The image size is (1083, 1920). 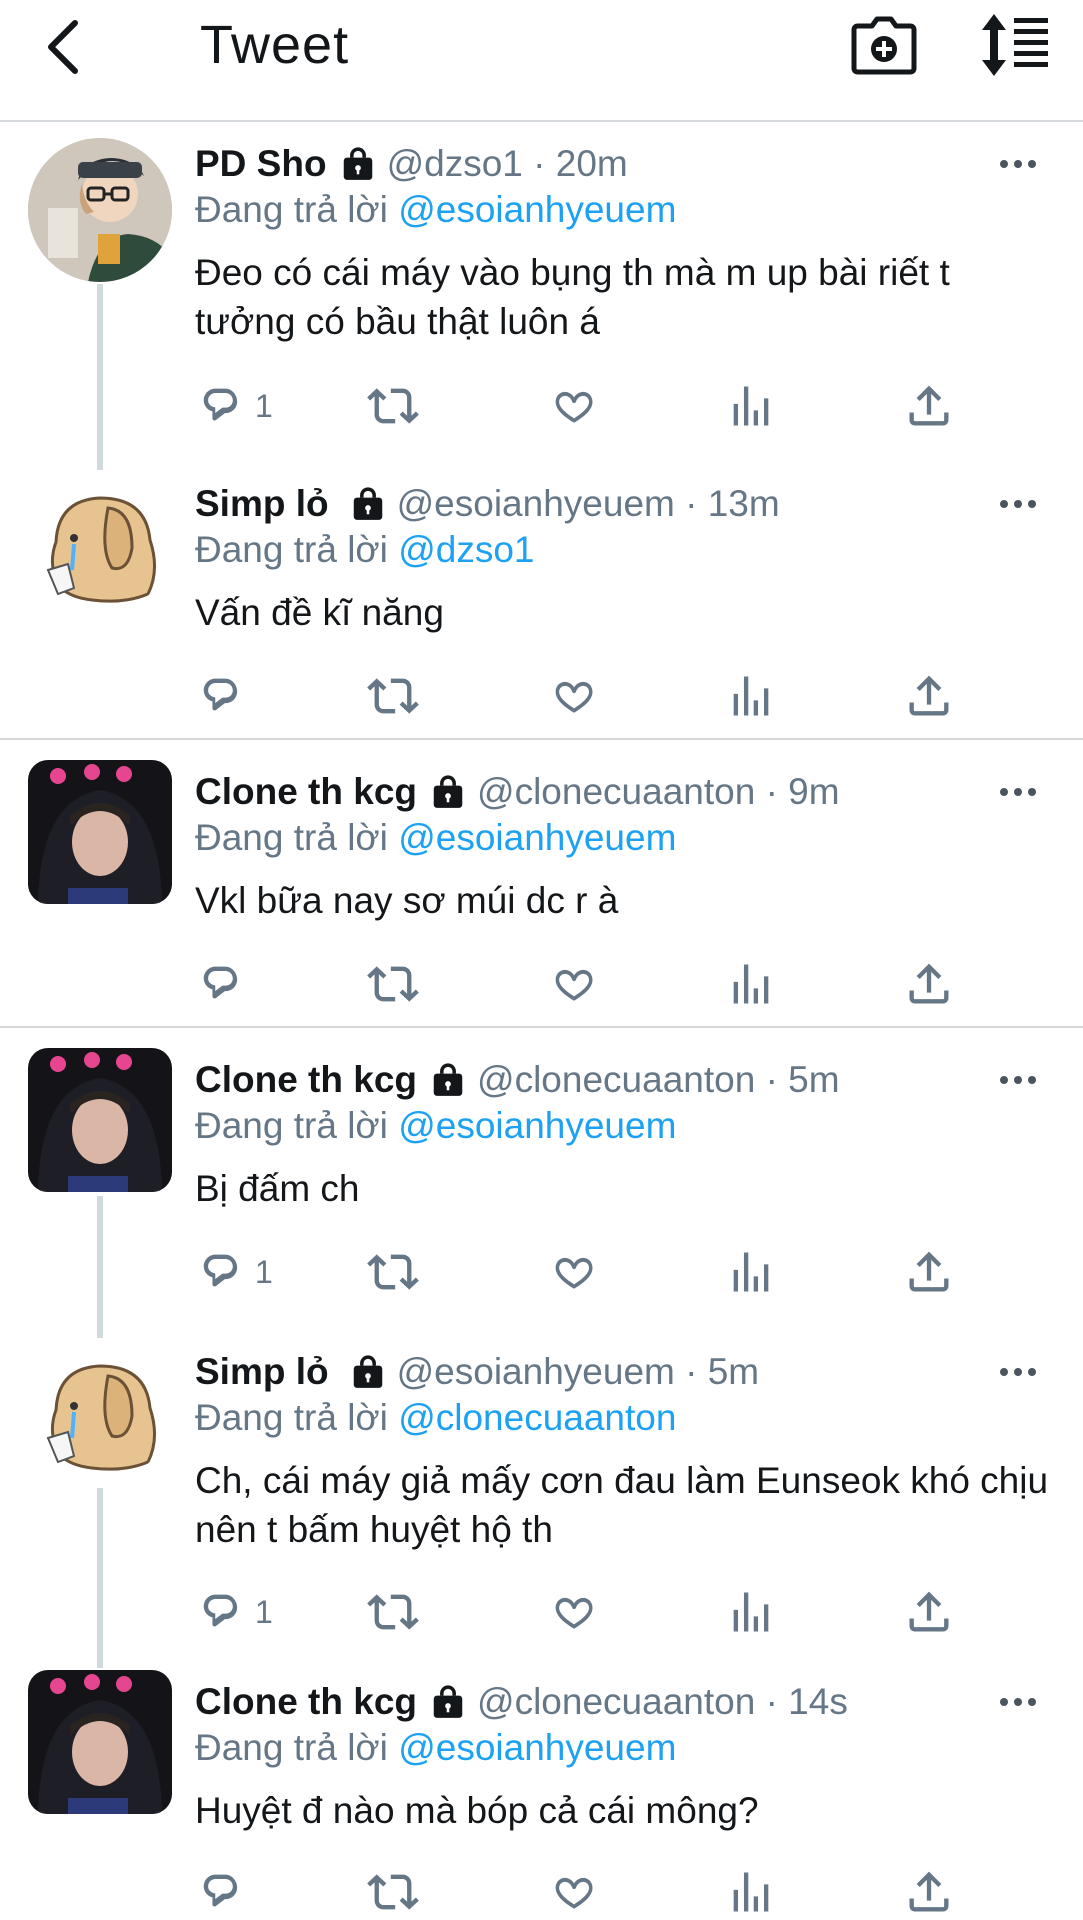 I want to click on retweet-icon, so click(x=393, y=984).